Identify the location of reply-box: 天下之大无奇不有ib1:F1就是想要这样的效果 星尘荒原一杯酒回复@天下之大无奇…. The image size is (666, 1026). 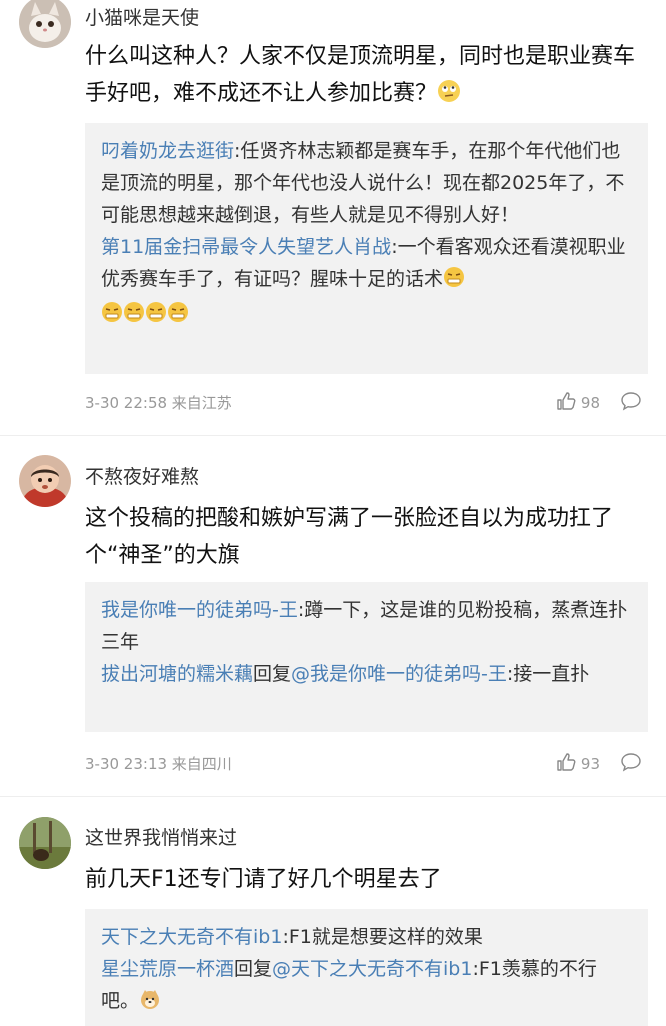
(366, 967).